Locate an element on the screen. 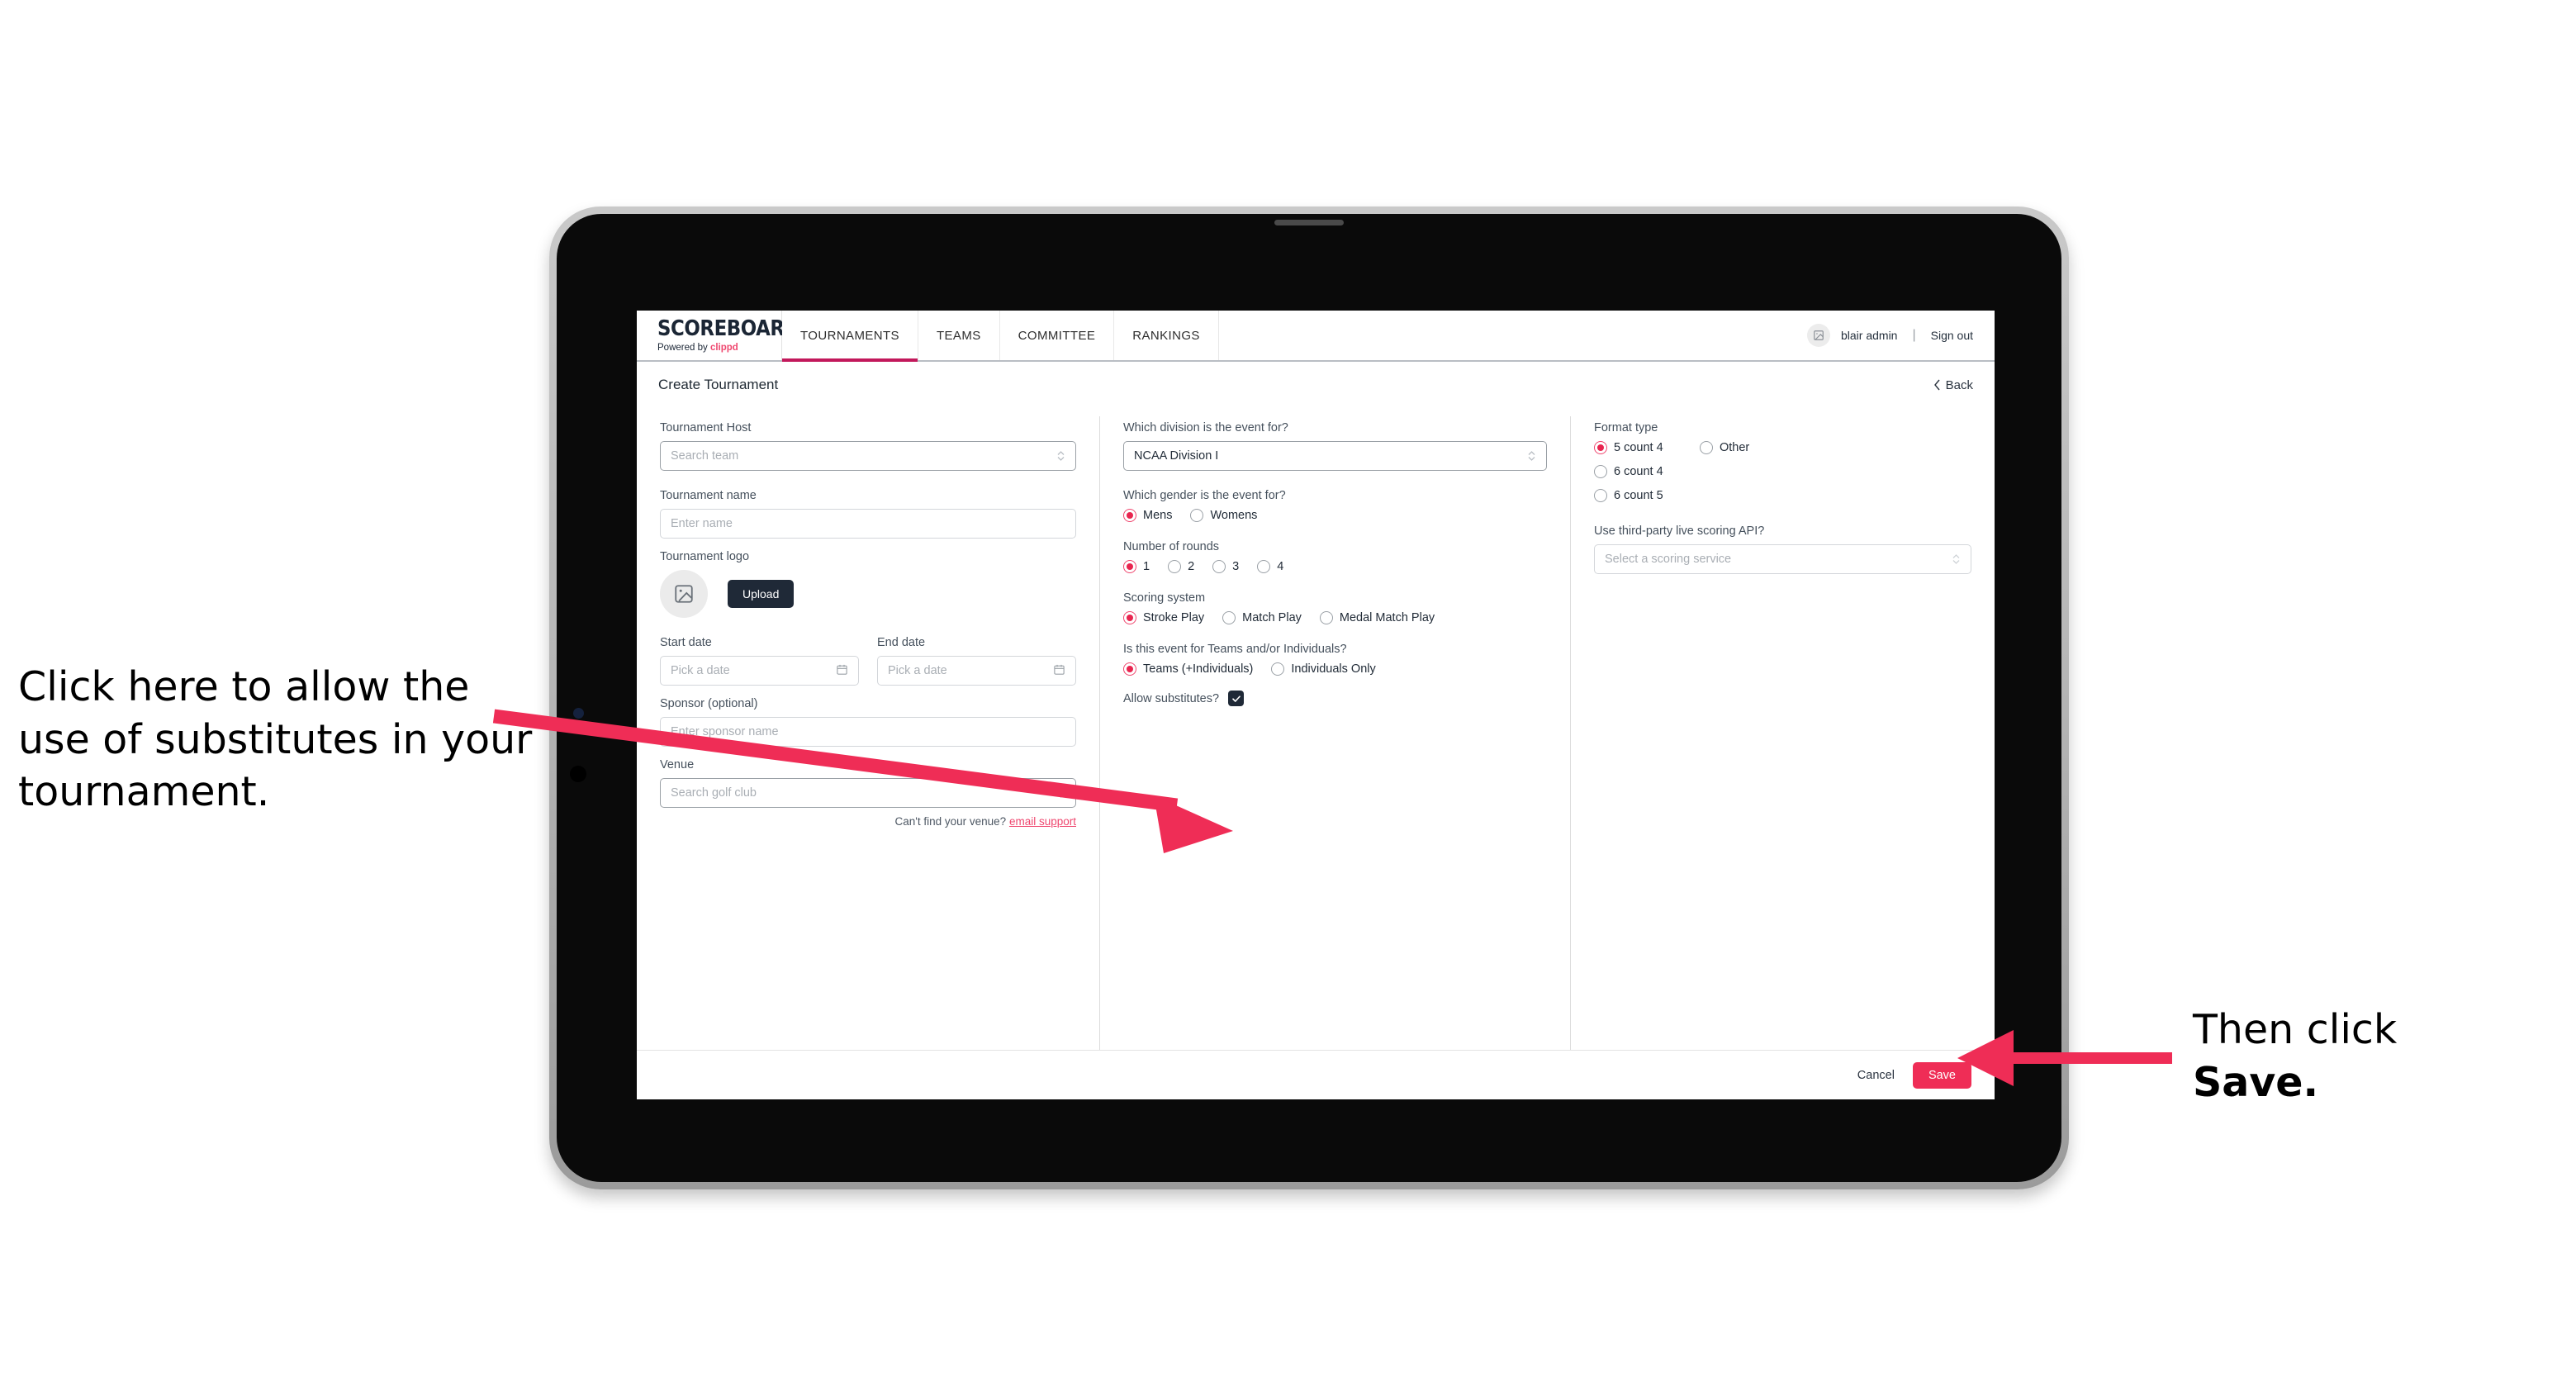 This screenshot has height=1386, width=2576. radio-rounds-1-label: 1 is located at coordinates (1146, 566).